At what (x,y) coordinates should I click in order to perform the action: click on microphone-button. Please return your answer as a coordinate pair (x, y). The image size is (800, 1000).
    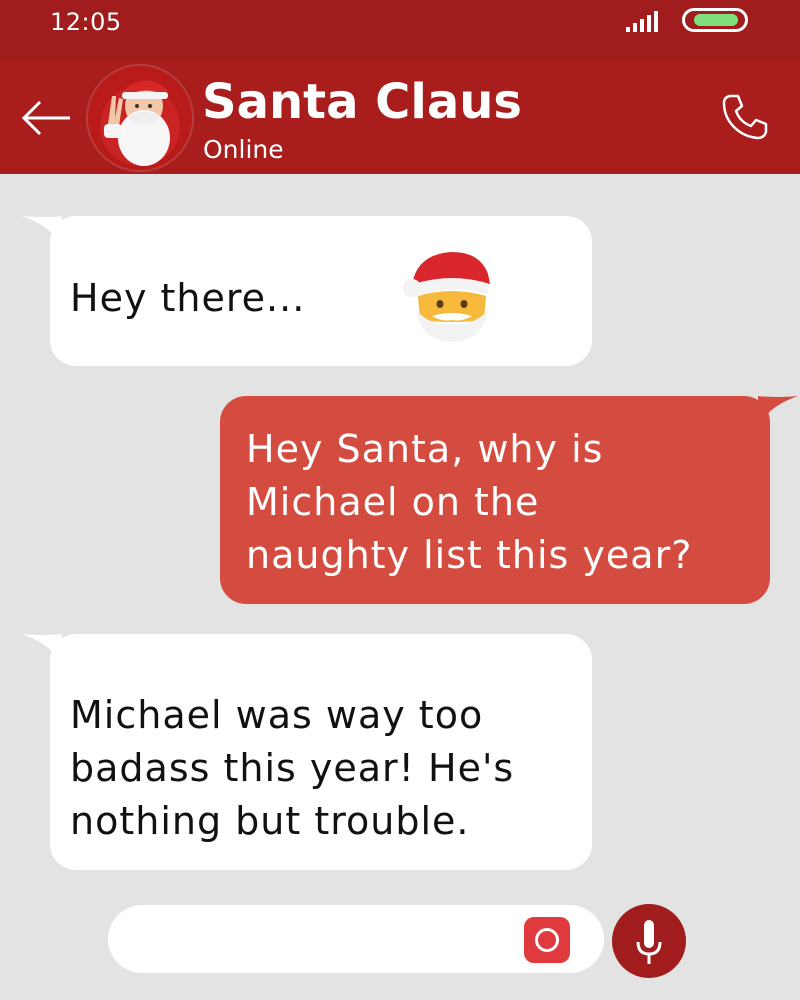
    Looking at the image, I should click on (649, 941).